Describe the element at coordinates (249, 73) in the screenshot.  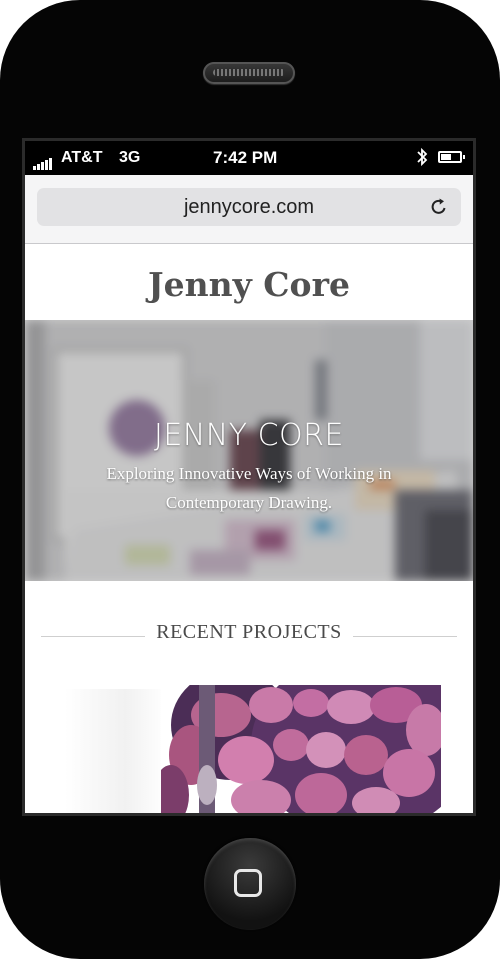
I see `earpiece-speaker` at that location.